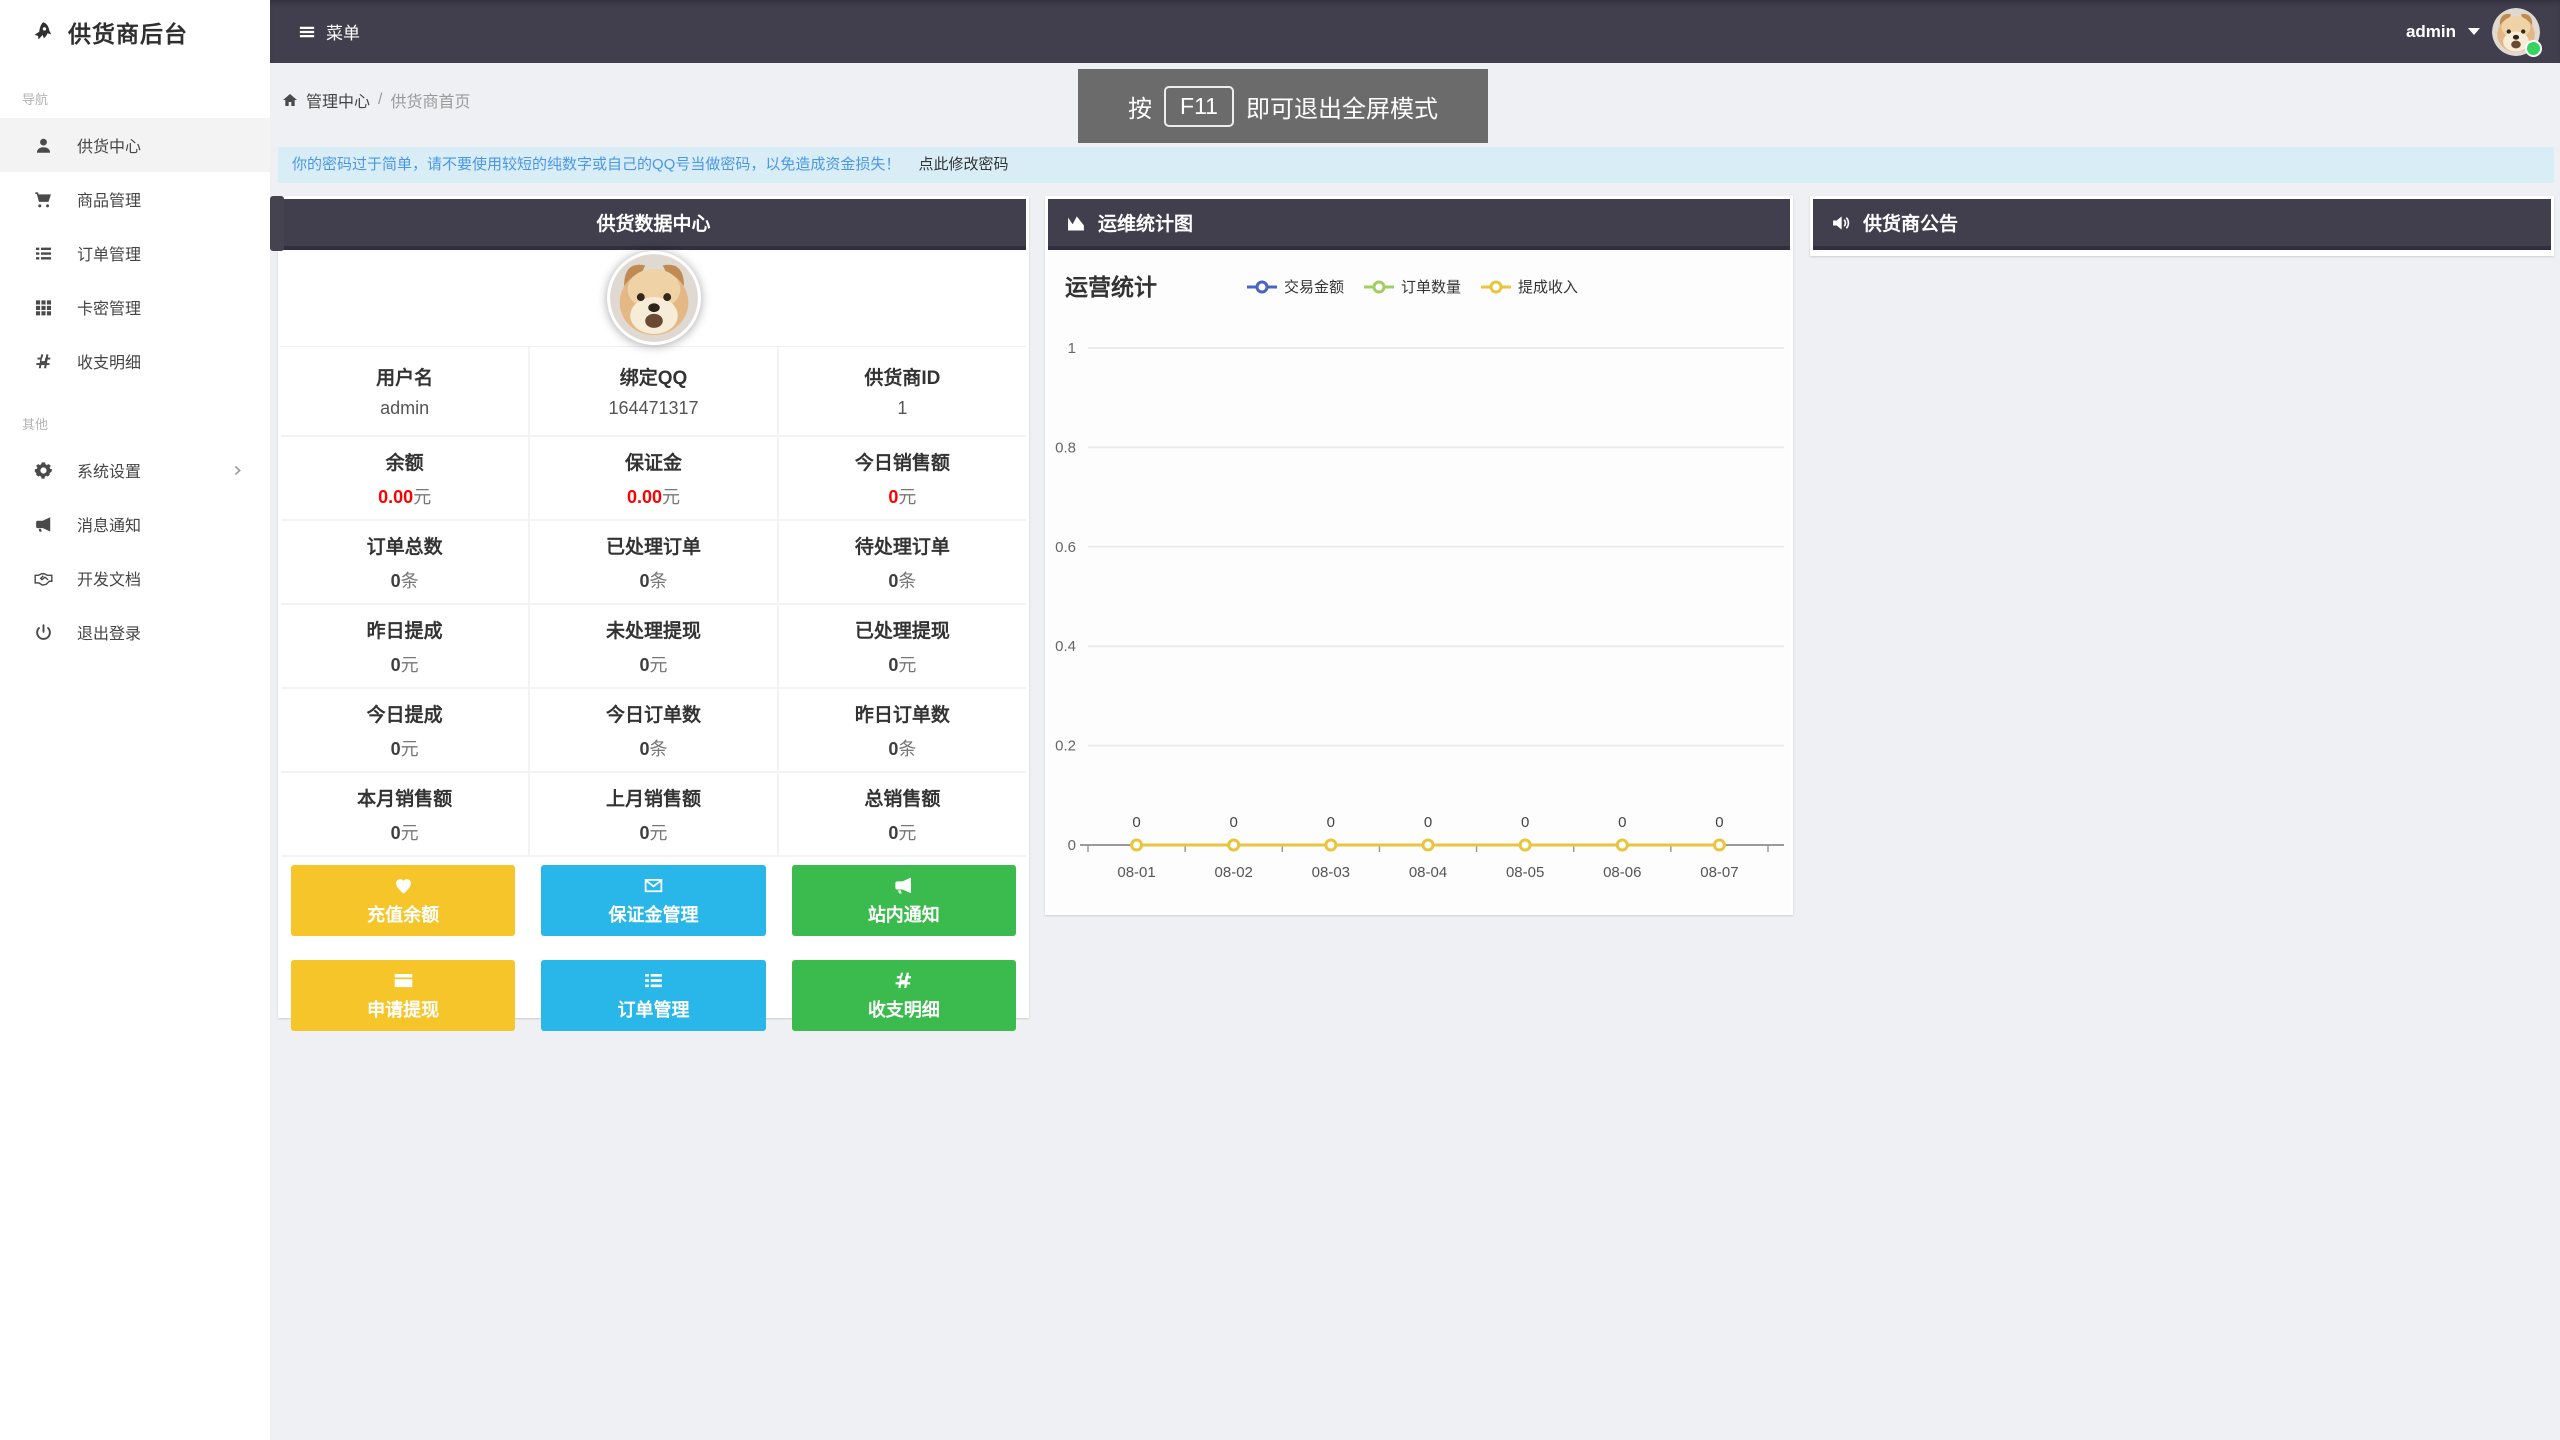 The height and width of the screenshot is (1440, 2560). I want to click on stat-label: 昨日提成, so click(404, 631).